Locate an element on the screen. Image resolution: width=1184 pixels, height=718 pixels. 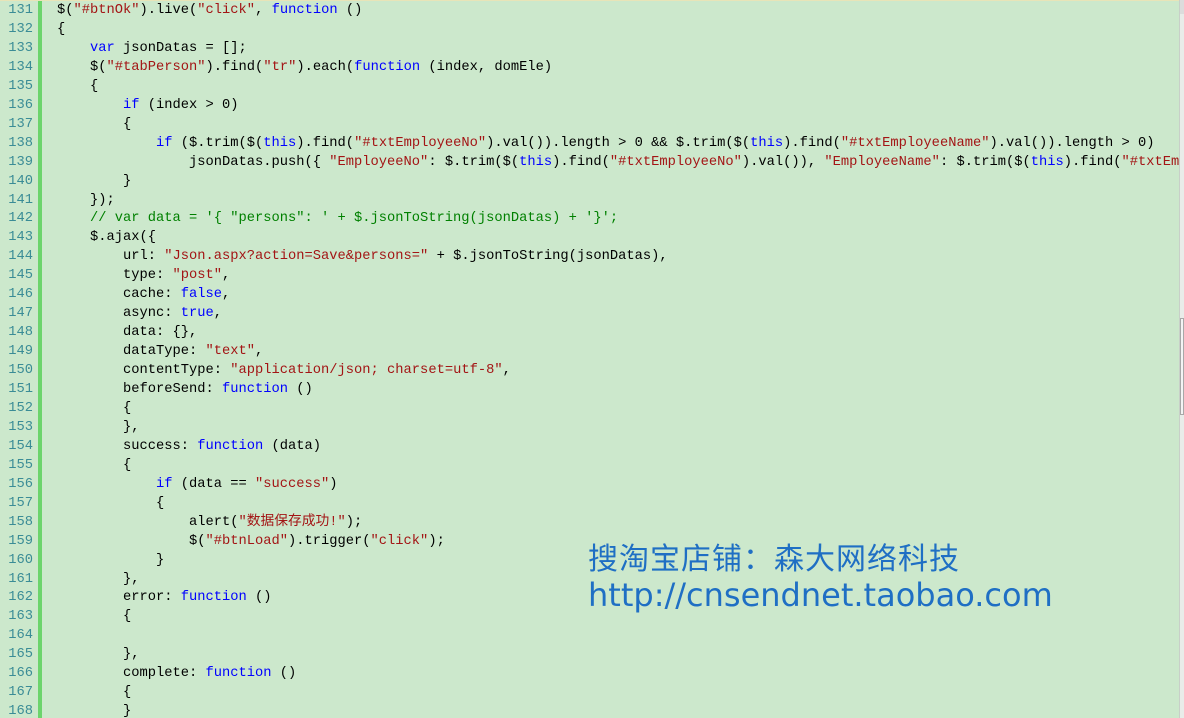
code-string: "#btnOk" is located at coordinates (106, 10).